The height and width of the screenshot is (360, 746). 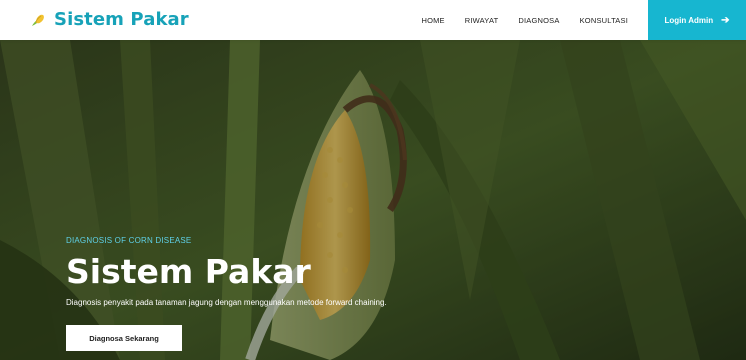 I want to click on nav-konsultasi: KONSULTASI, so click(x=604, y=20).